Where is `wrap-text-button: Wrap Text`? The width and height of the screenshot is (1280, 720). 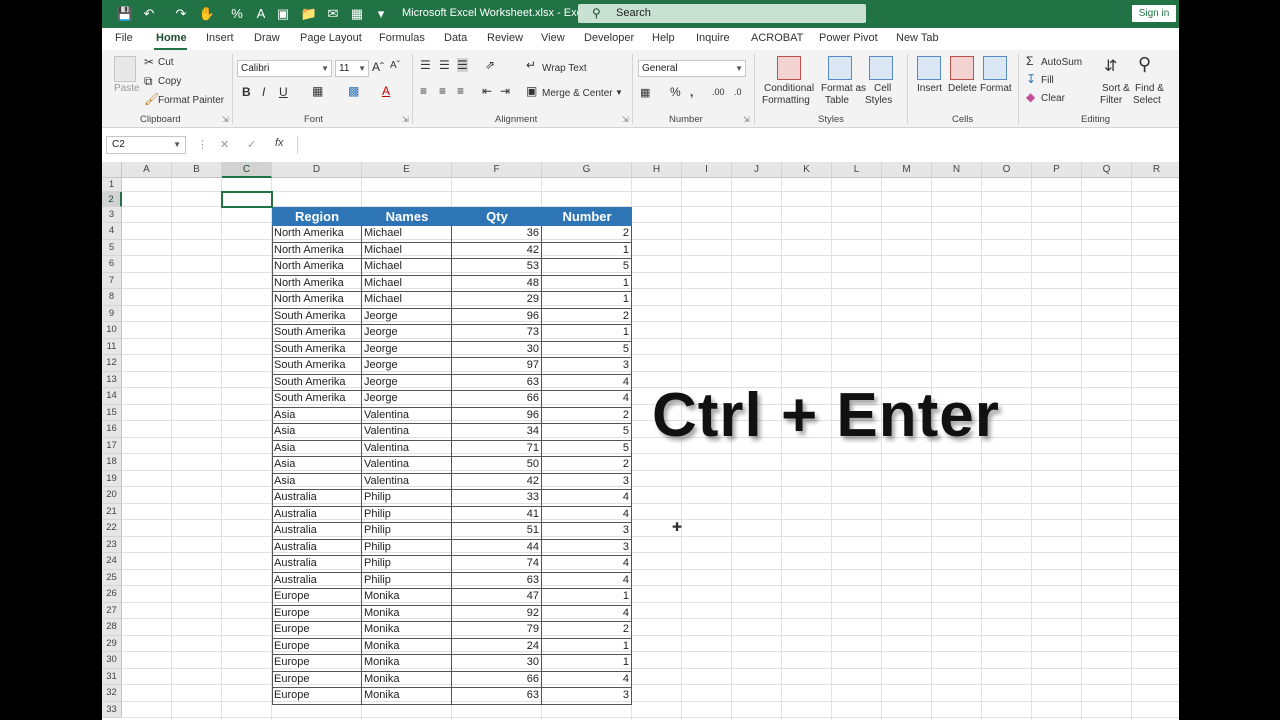
wrap-text-button: Wrap Text is located at coordinates (564, 68).